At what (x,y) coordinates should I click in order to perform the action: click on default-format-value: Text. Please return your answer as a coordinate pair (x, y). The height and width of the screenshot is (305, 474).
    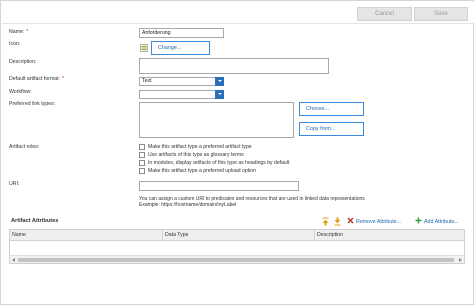
    Looking at the image, I should click on (147, 81).